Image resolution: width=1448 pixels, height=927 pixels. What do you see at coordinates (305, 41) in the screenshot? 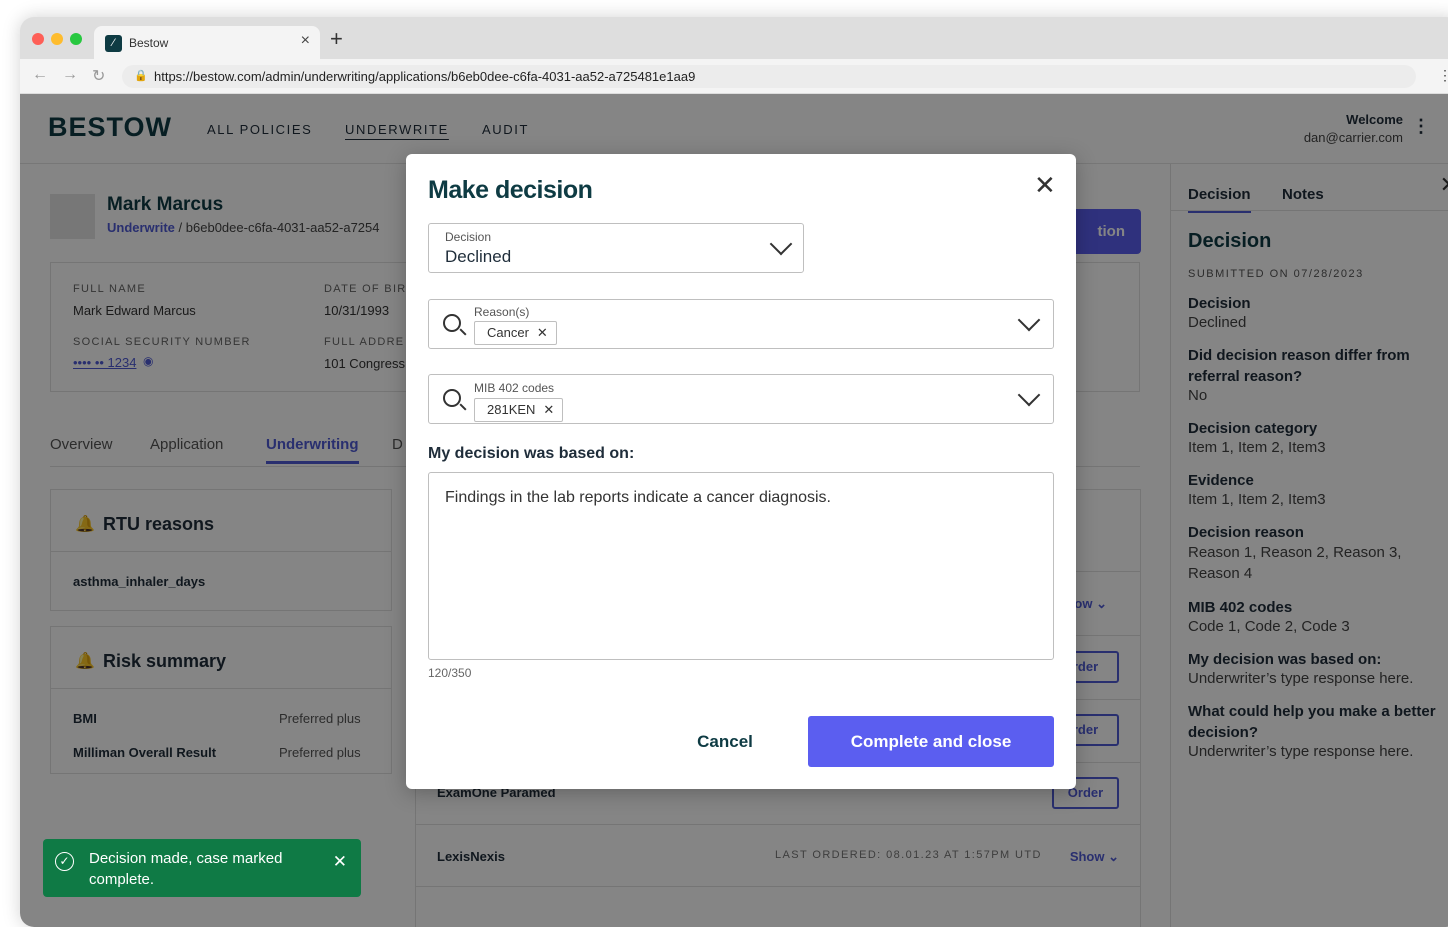
I see `tab-close-icon: ×` at bounding box center [305, 41].